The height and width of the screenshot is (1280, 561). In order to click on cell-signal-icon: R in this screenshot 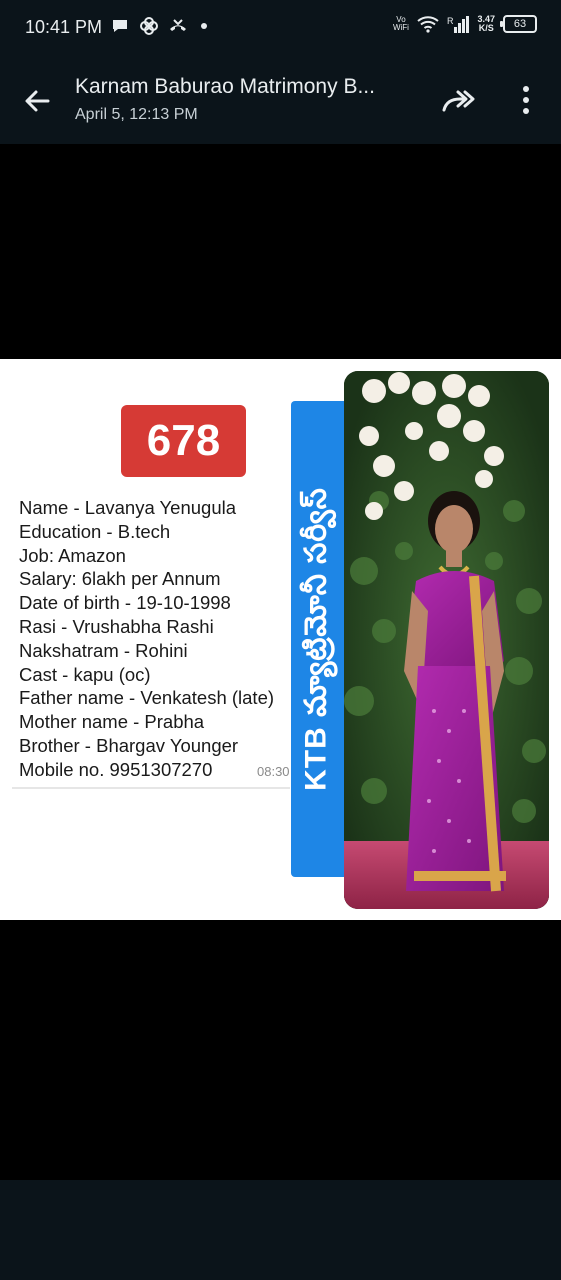, I will do `click(458, 24)`.